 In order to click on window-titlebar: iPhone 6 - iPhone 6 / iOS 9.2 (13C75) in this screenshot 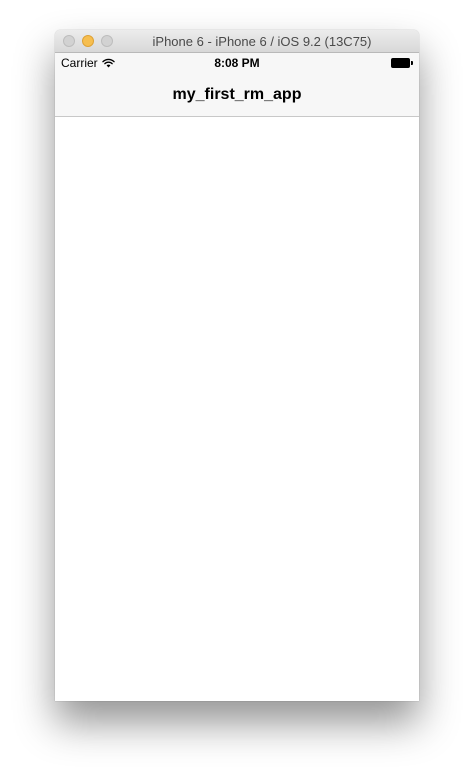, I will do `click(237, 41)`.